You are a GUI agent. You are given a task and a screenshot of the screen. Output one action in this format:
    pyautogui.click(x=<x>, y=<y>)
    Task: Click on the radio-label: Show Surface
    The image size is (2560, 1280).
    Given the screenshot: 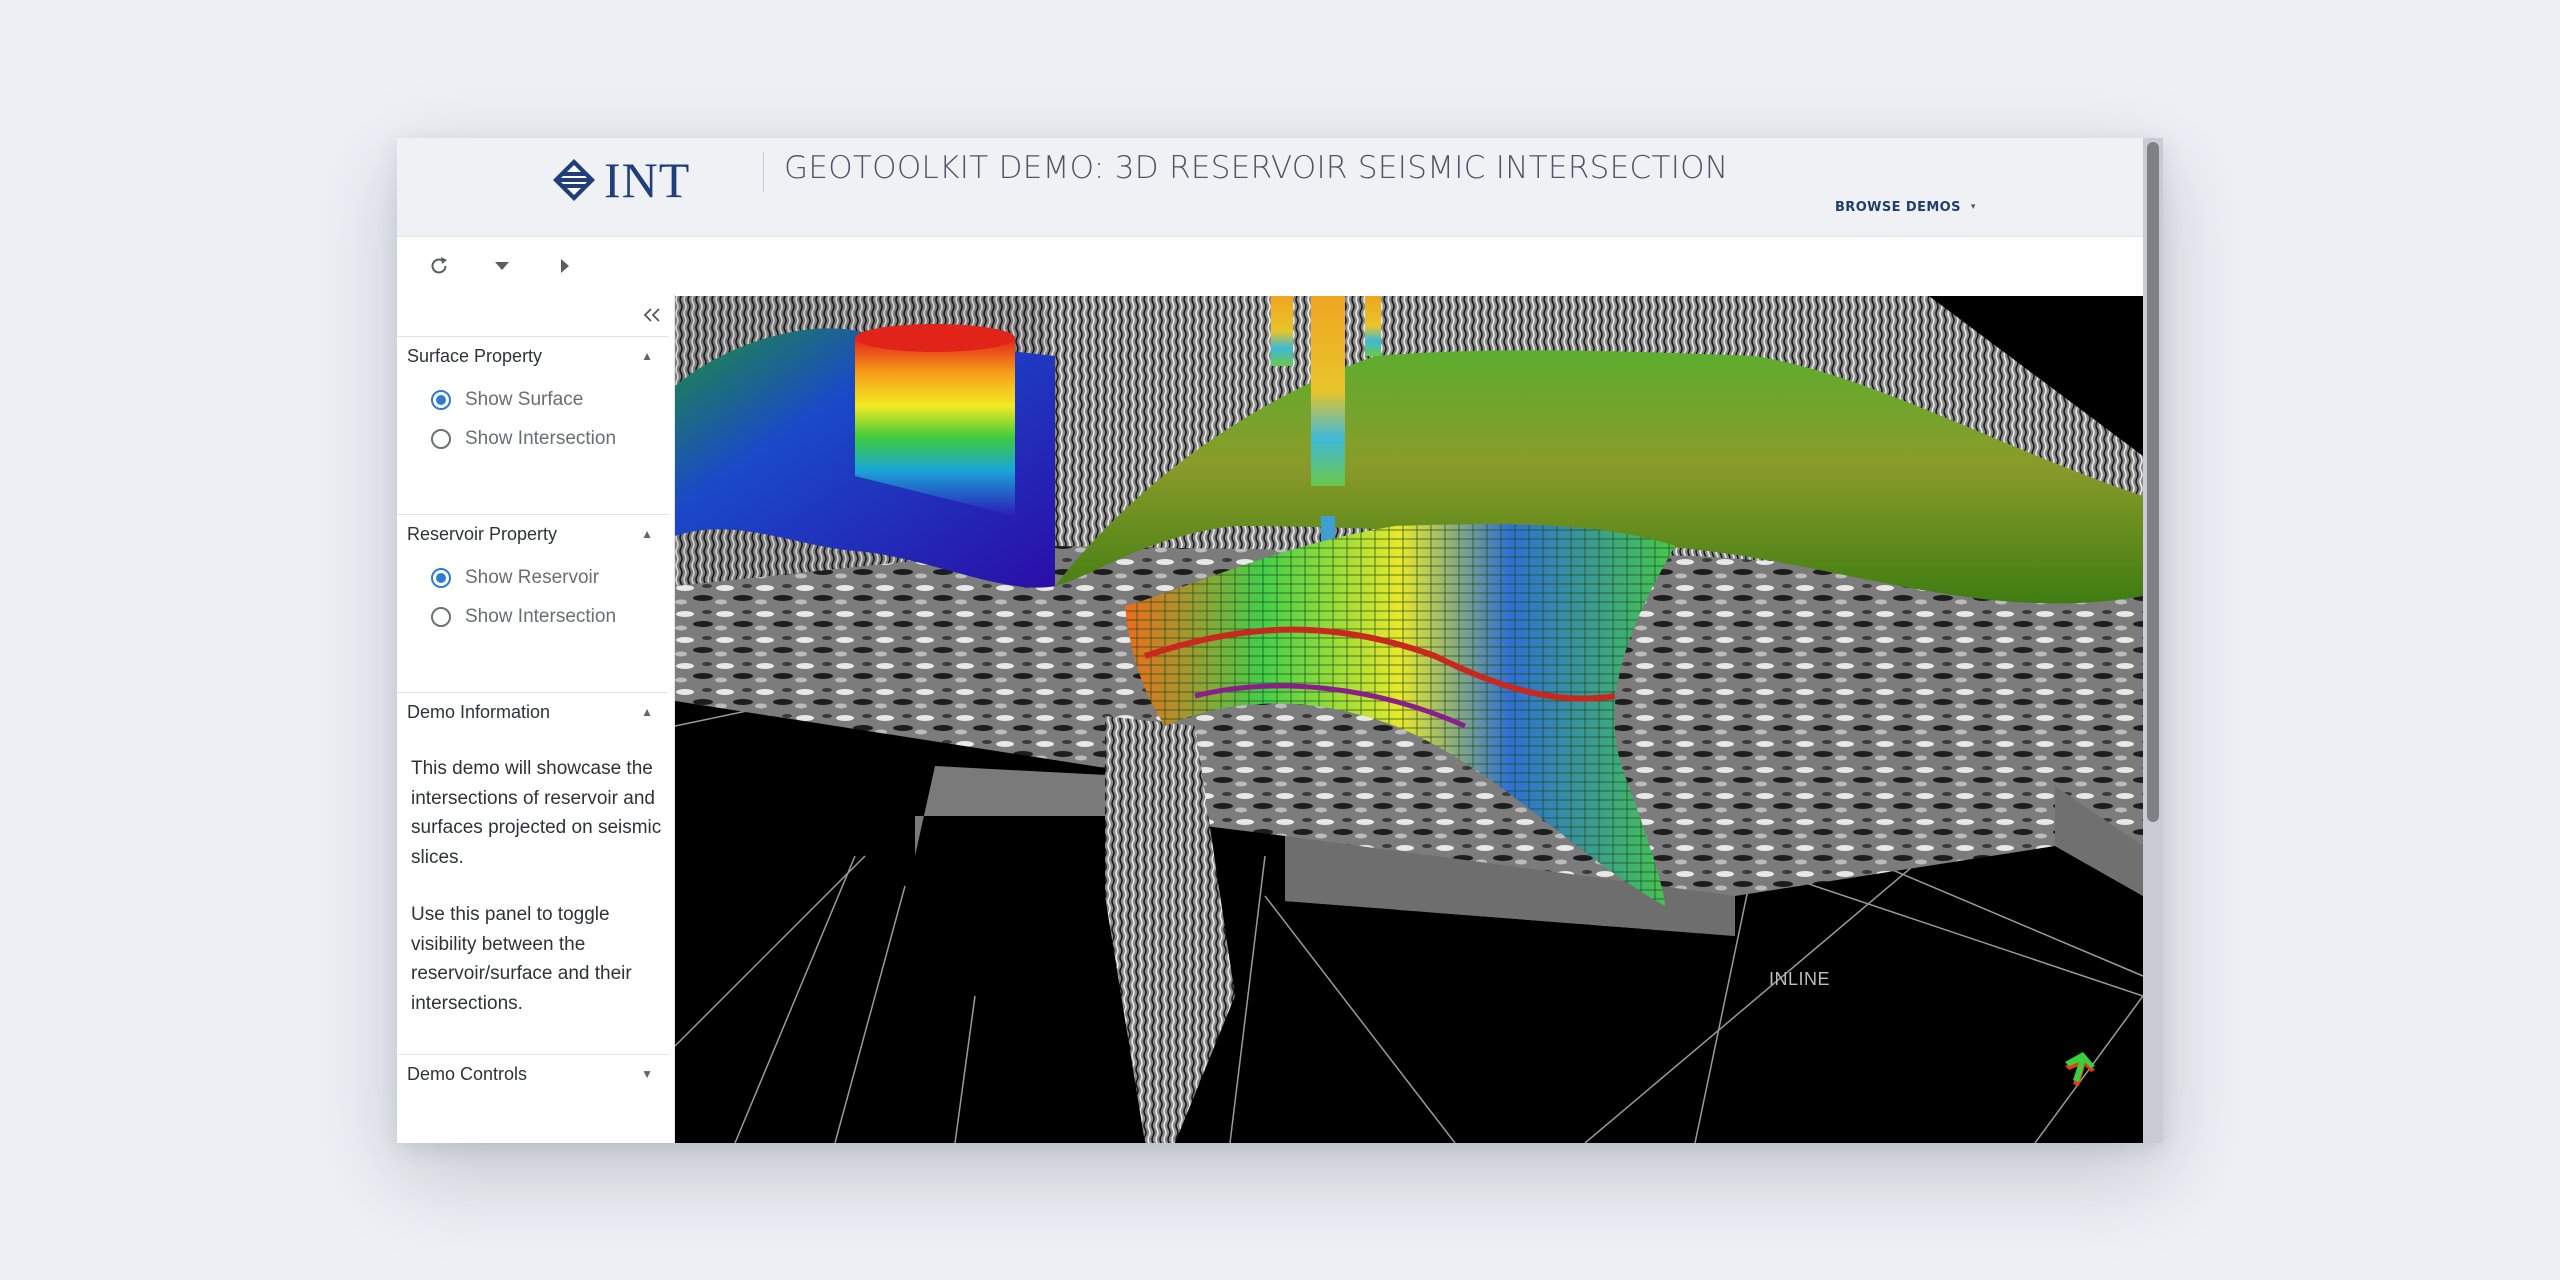 What is the action you would take?
    pyautogui.click(x=524, y=399)
    